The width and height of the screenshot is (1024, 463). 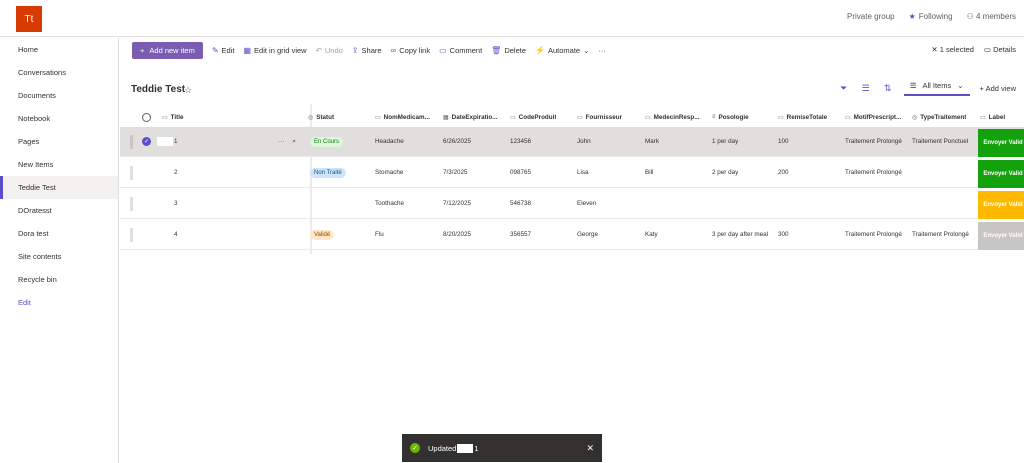 I want to click on column-header-title: ▭ Title, so click(x=173, y=117).